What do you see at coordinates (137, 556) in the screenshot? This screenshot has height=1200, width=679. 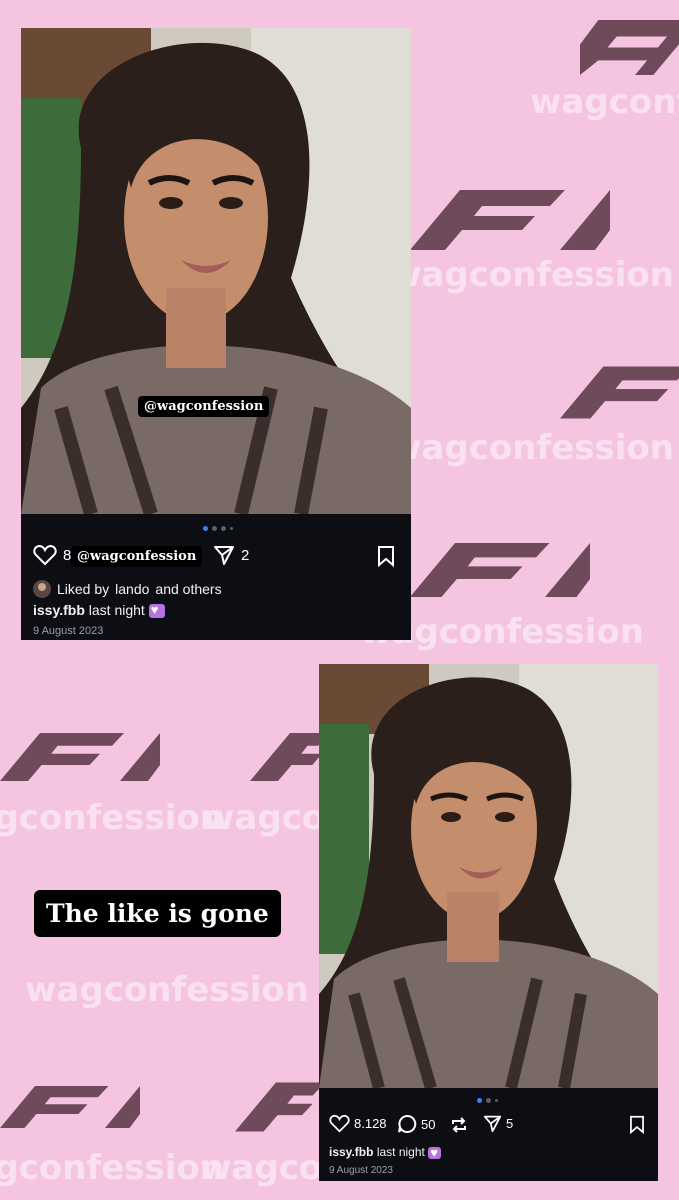 I see `overlay-sticker: @wagconfession` at bounding box center [137, 556].